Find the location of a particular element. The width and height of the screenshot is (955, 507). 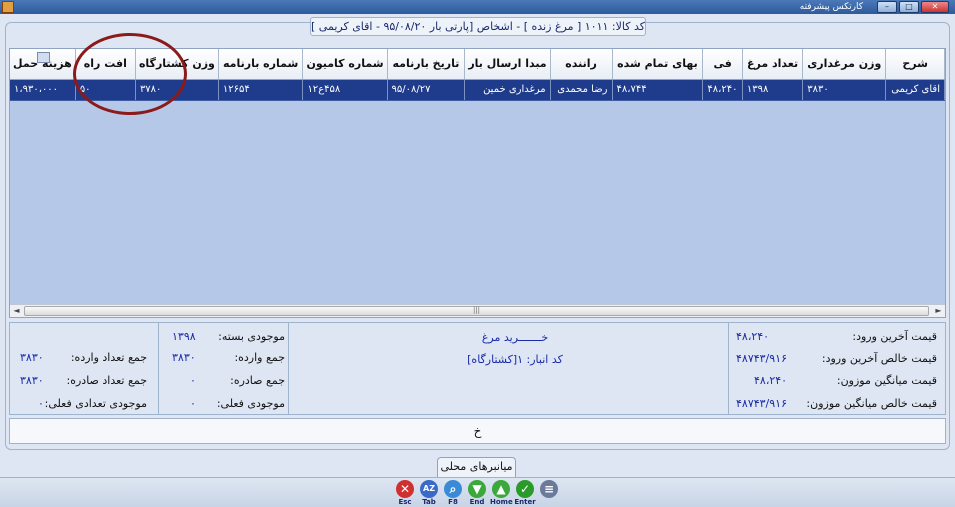

window-title: کارتکس پیشرفته is located at coordinates (831, 7).